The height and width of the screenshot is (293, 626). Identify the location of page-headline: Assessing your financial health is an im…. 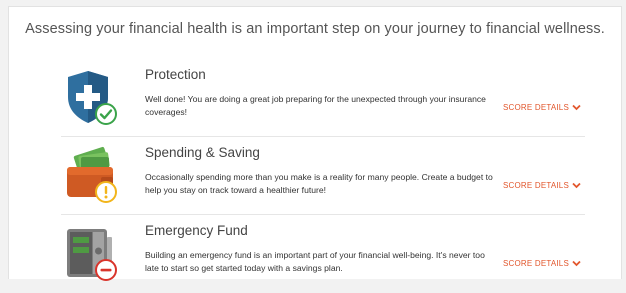
(315, 29).